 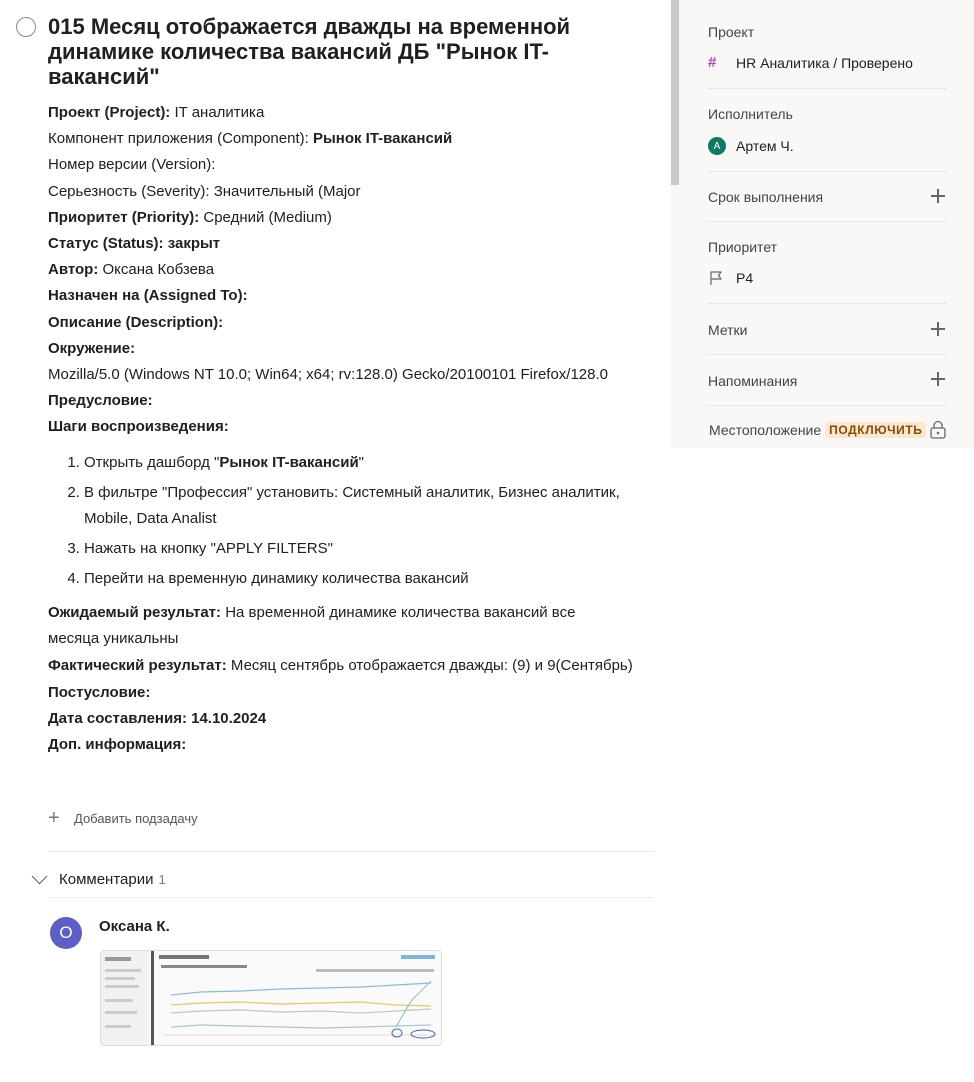 What do you see at coordinates (100, 401) in the screenshot?
I see `field-label: Предусловие:` at bounding box center [100, 401].